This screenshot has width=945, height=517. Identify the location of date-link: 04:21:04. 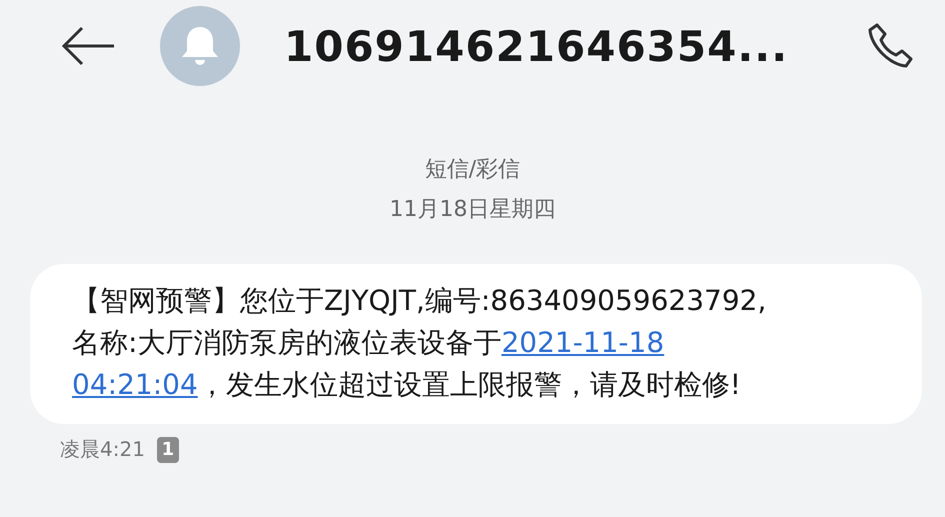
(135, 384).